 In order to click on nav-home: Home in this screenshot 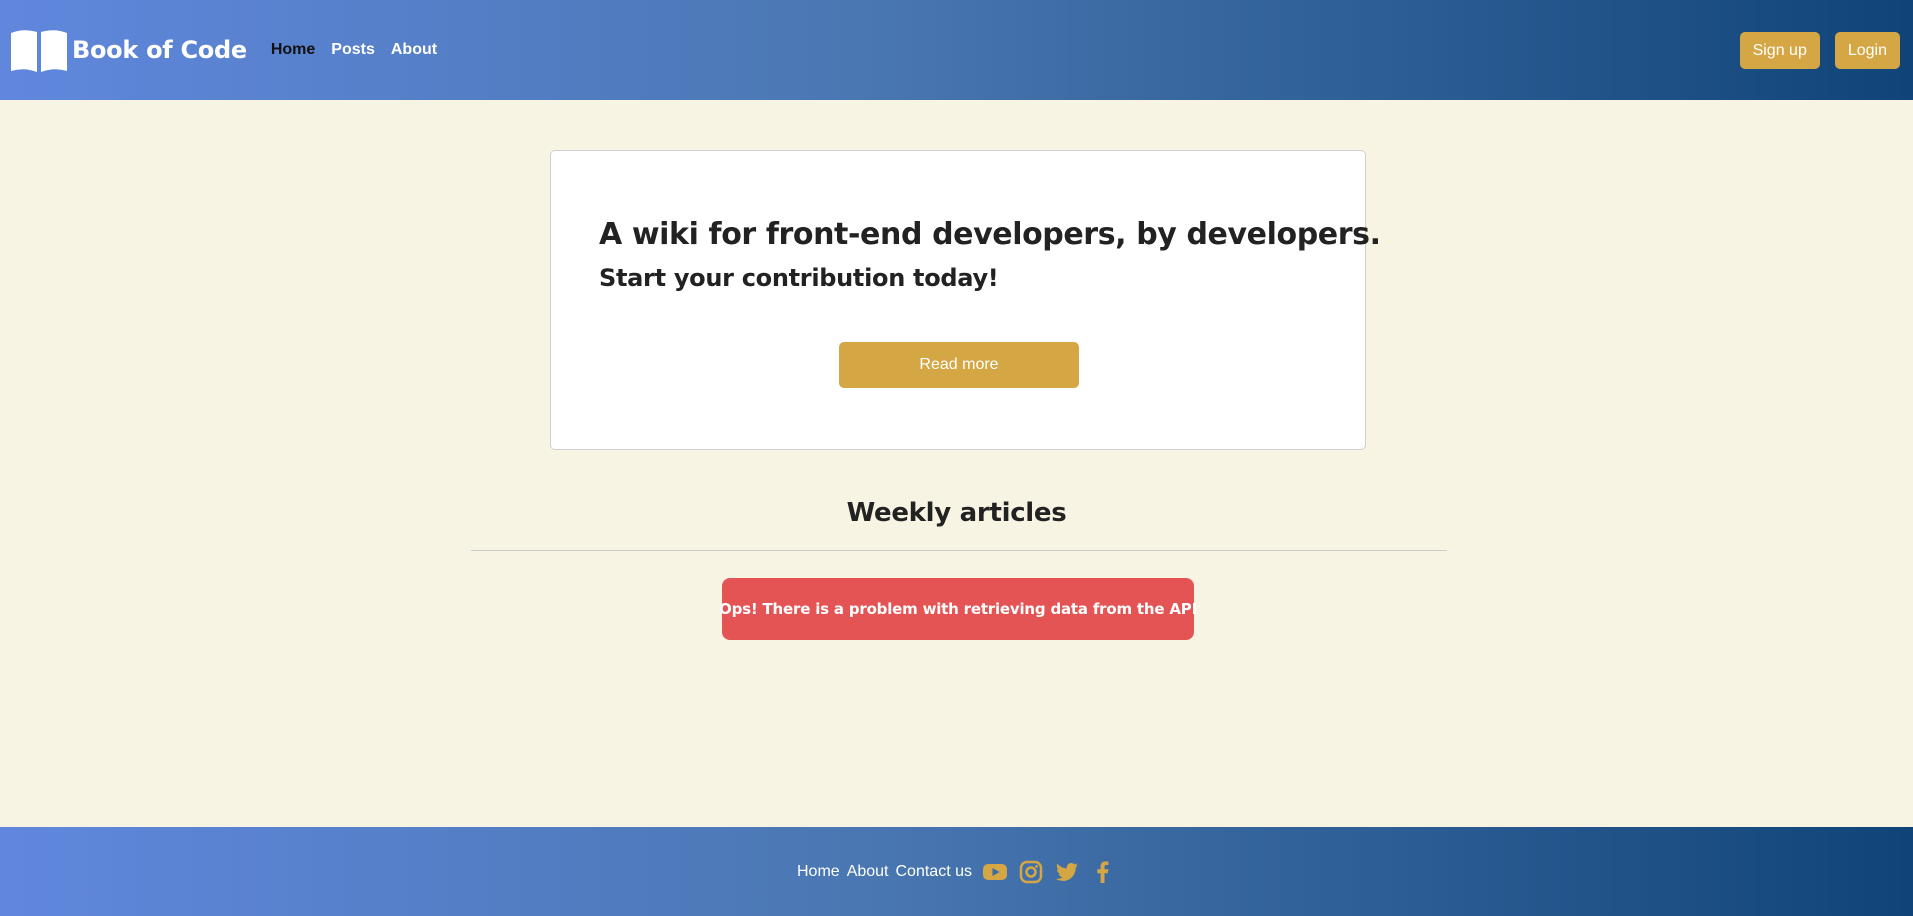, I will do `click(293, 50)`.